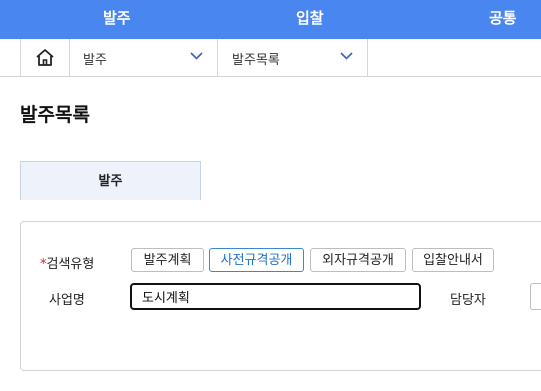  I want to click on search-type-label: *검색유형, so click(67, 262).